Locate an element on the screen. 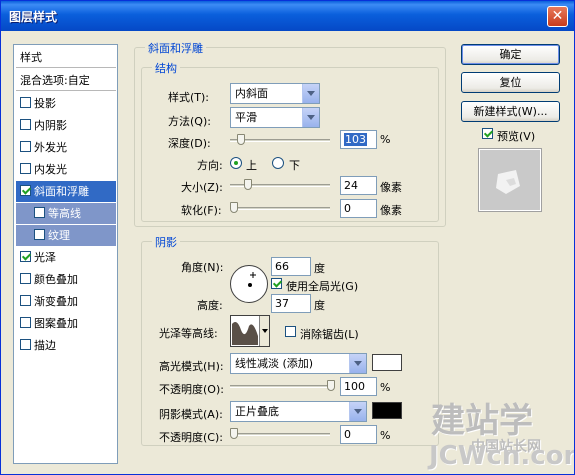 The height and width of the screenshot is (475, 575). drop-shadow-checkbox is located at coordinates (25, 102).